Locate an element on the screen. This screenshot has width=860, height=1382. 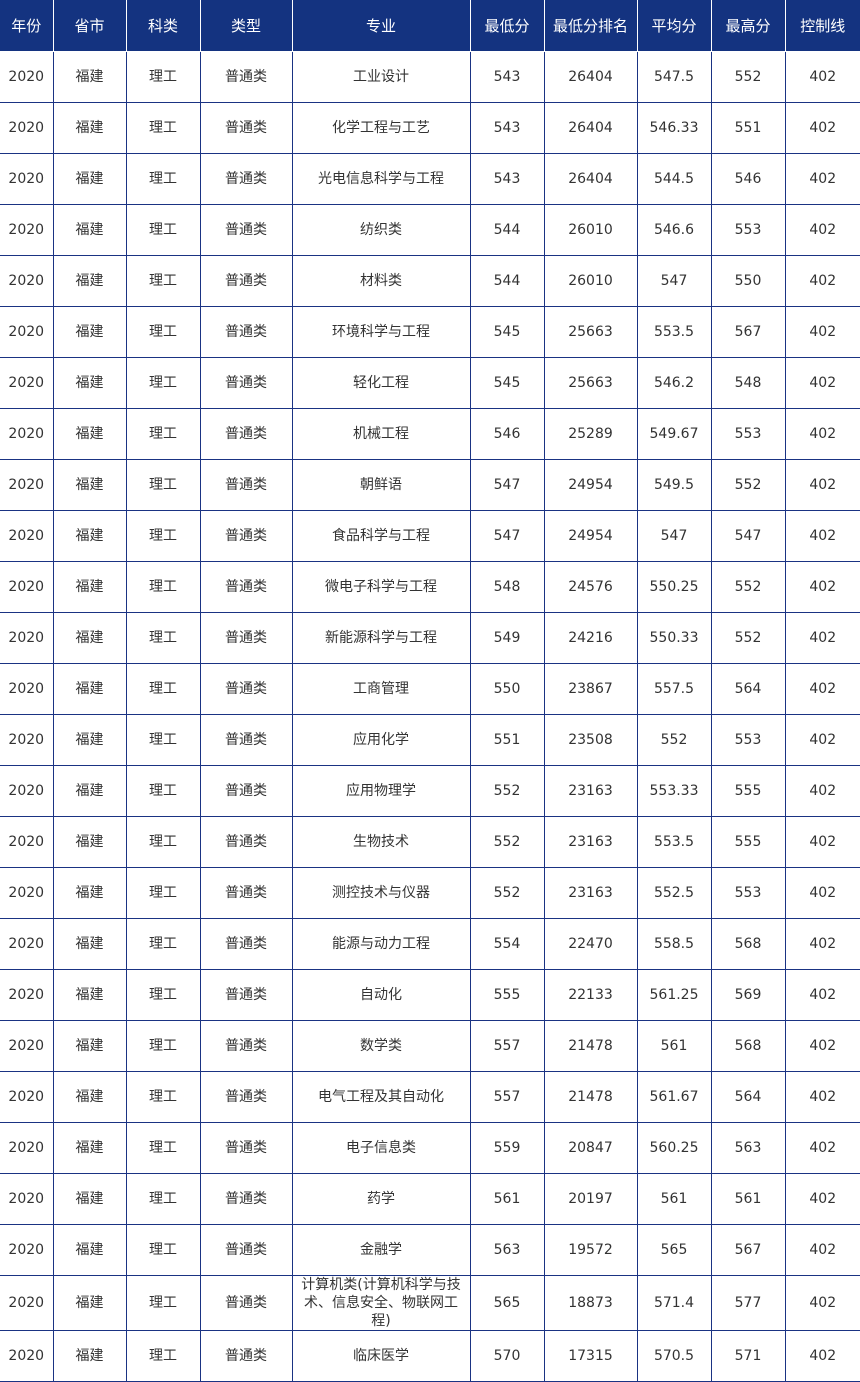
cell-min-score: 550 is located at coordinates (507, 689).